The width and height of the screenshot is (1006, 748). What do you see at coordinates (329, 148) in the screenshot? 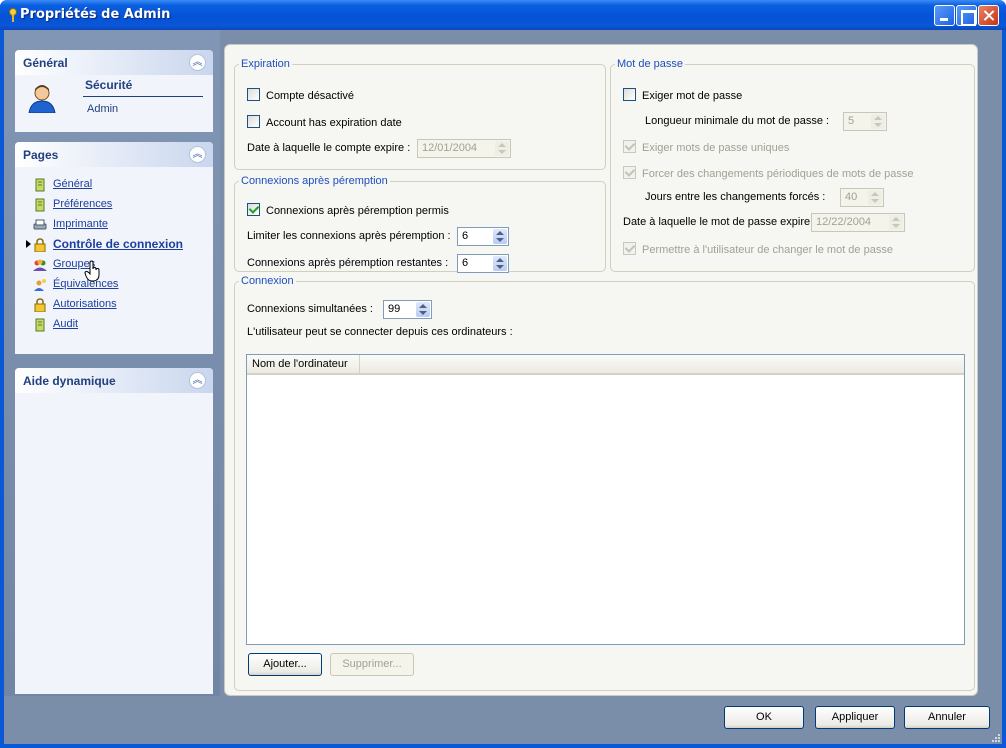
I see `expire-date-label: Date à laquelle le compte expire :` at bounding box center [329, 148].